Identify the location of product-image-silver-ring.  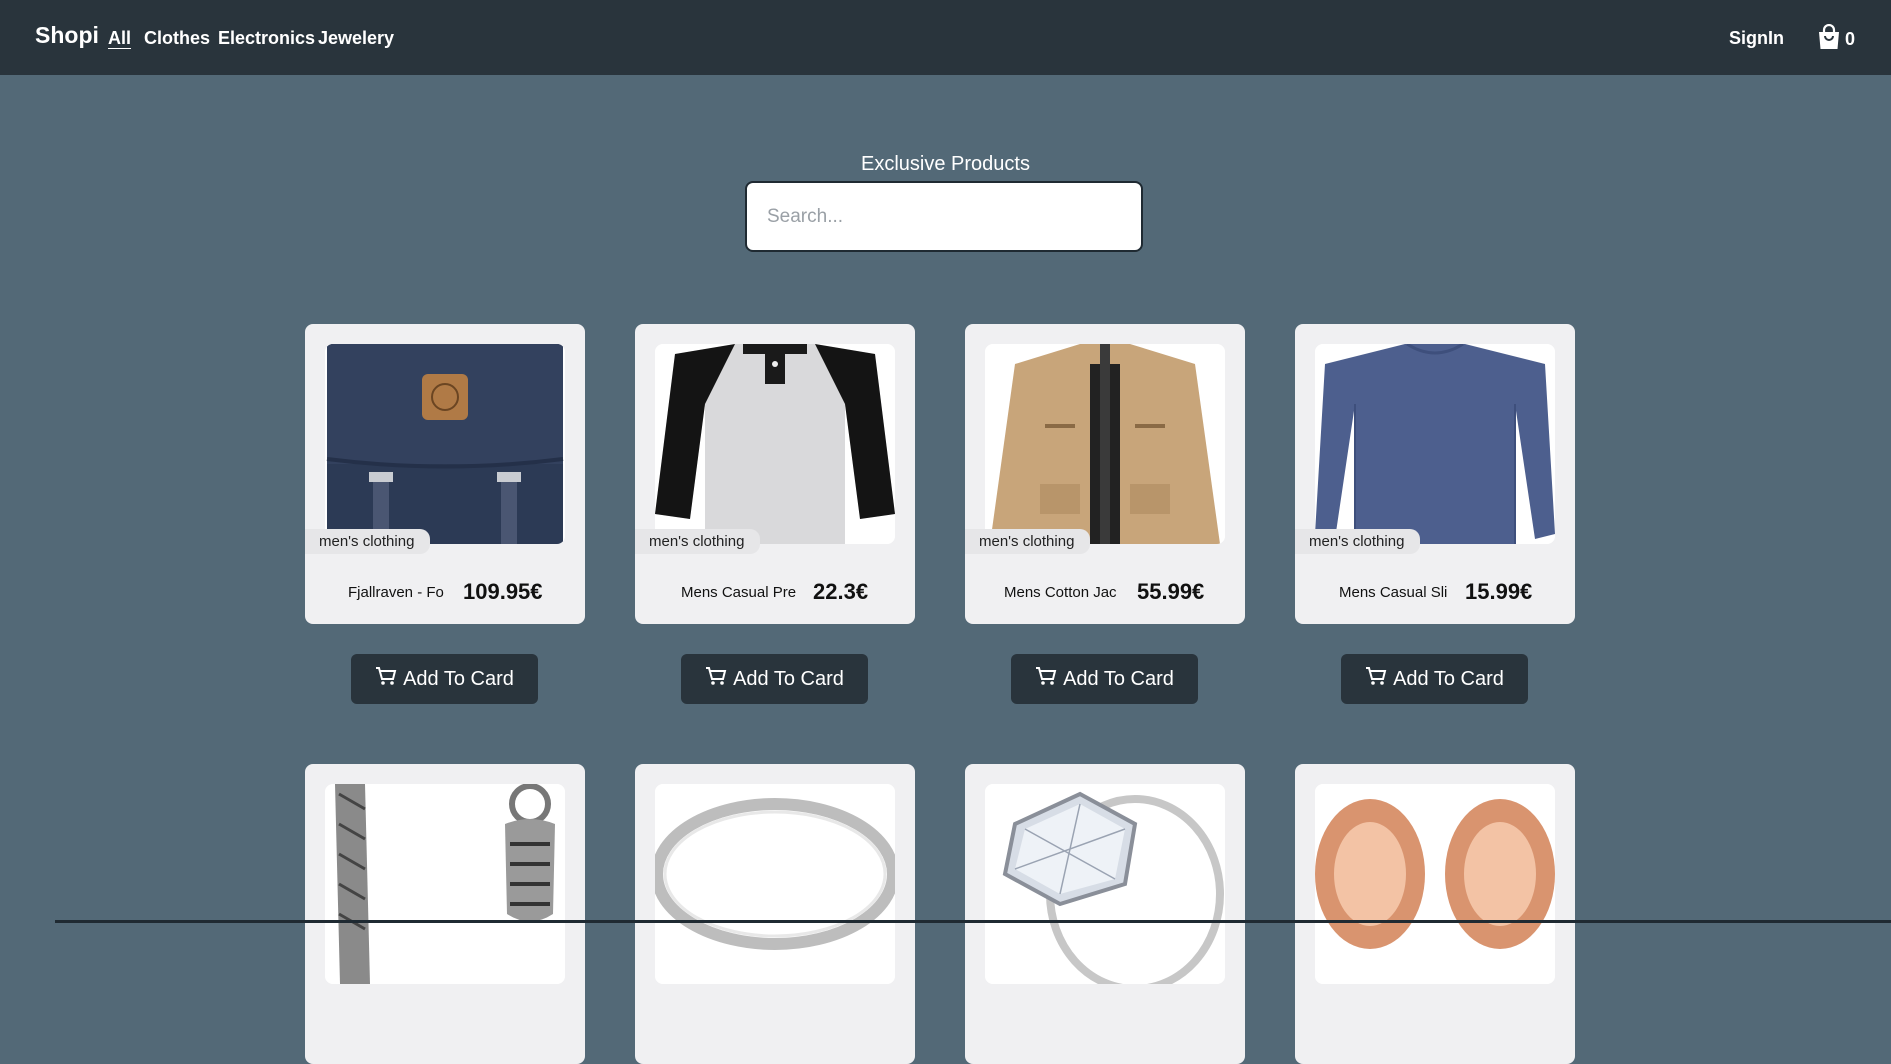
(775, 884).